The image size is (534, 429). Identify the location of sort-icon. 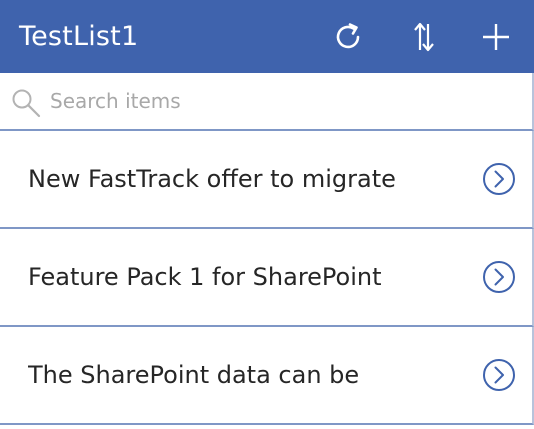
(424, 37).